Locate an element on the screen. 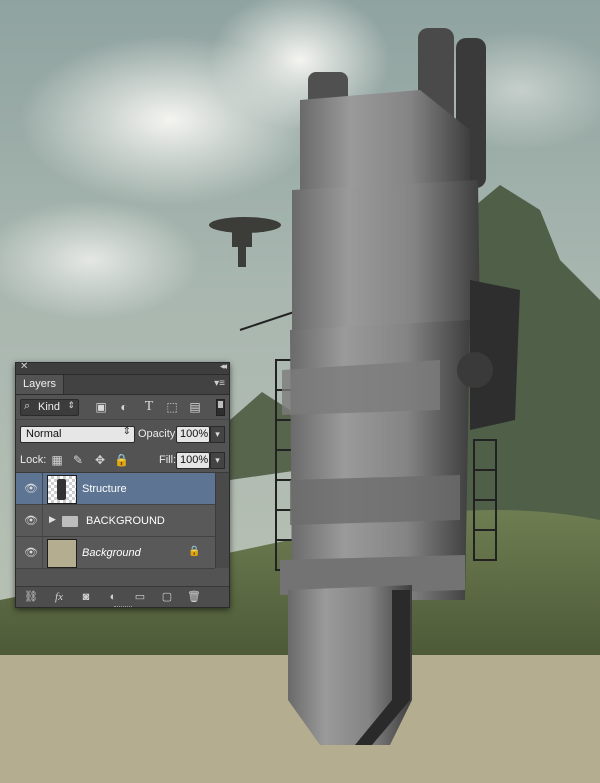 The height and width of the screenshot is (783, 600). layer-row-background: 👁 Background 🔒 is located at coordinates (115, 553).